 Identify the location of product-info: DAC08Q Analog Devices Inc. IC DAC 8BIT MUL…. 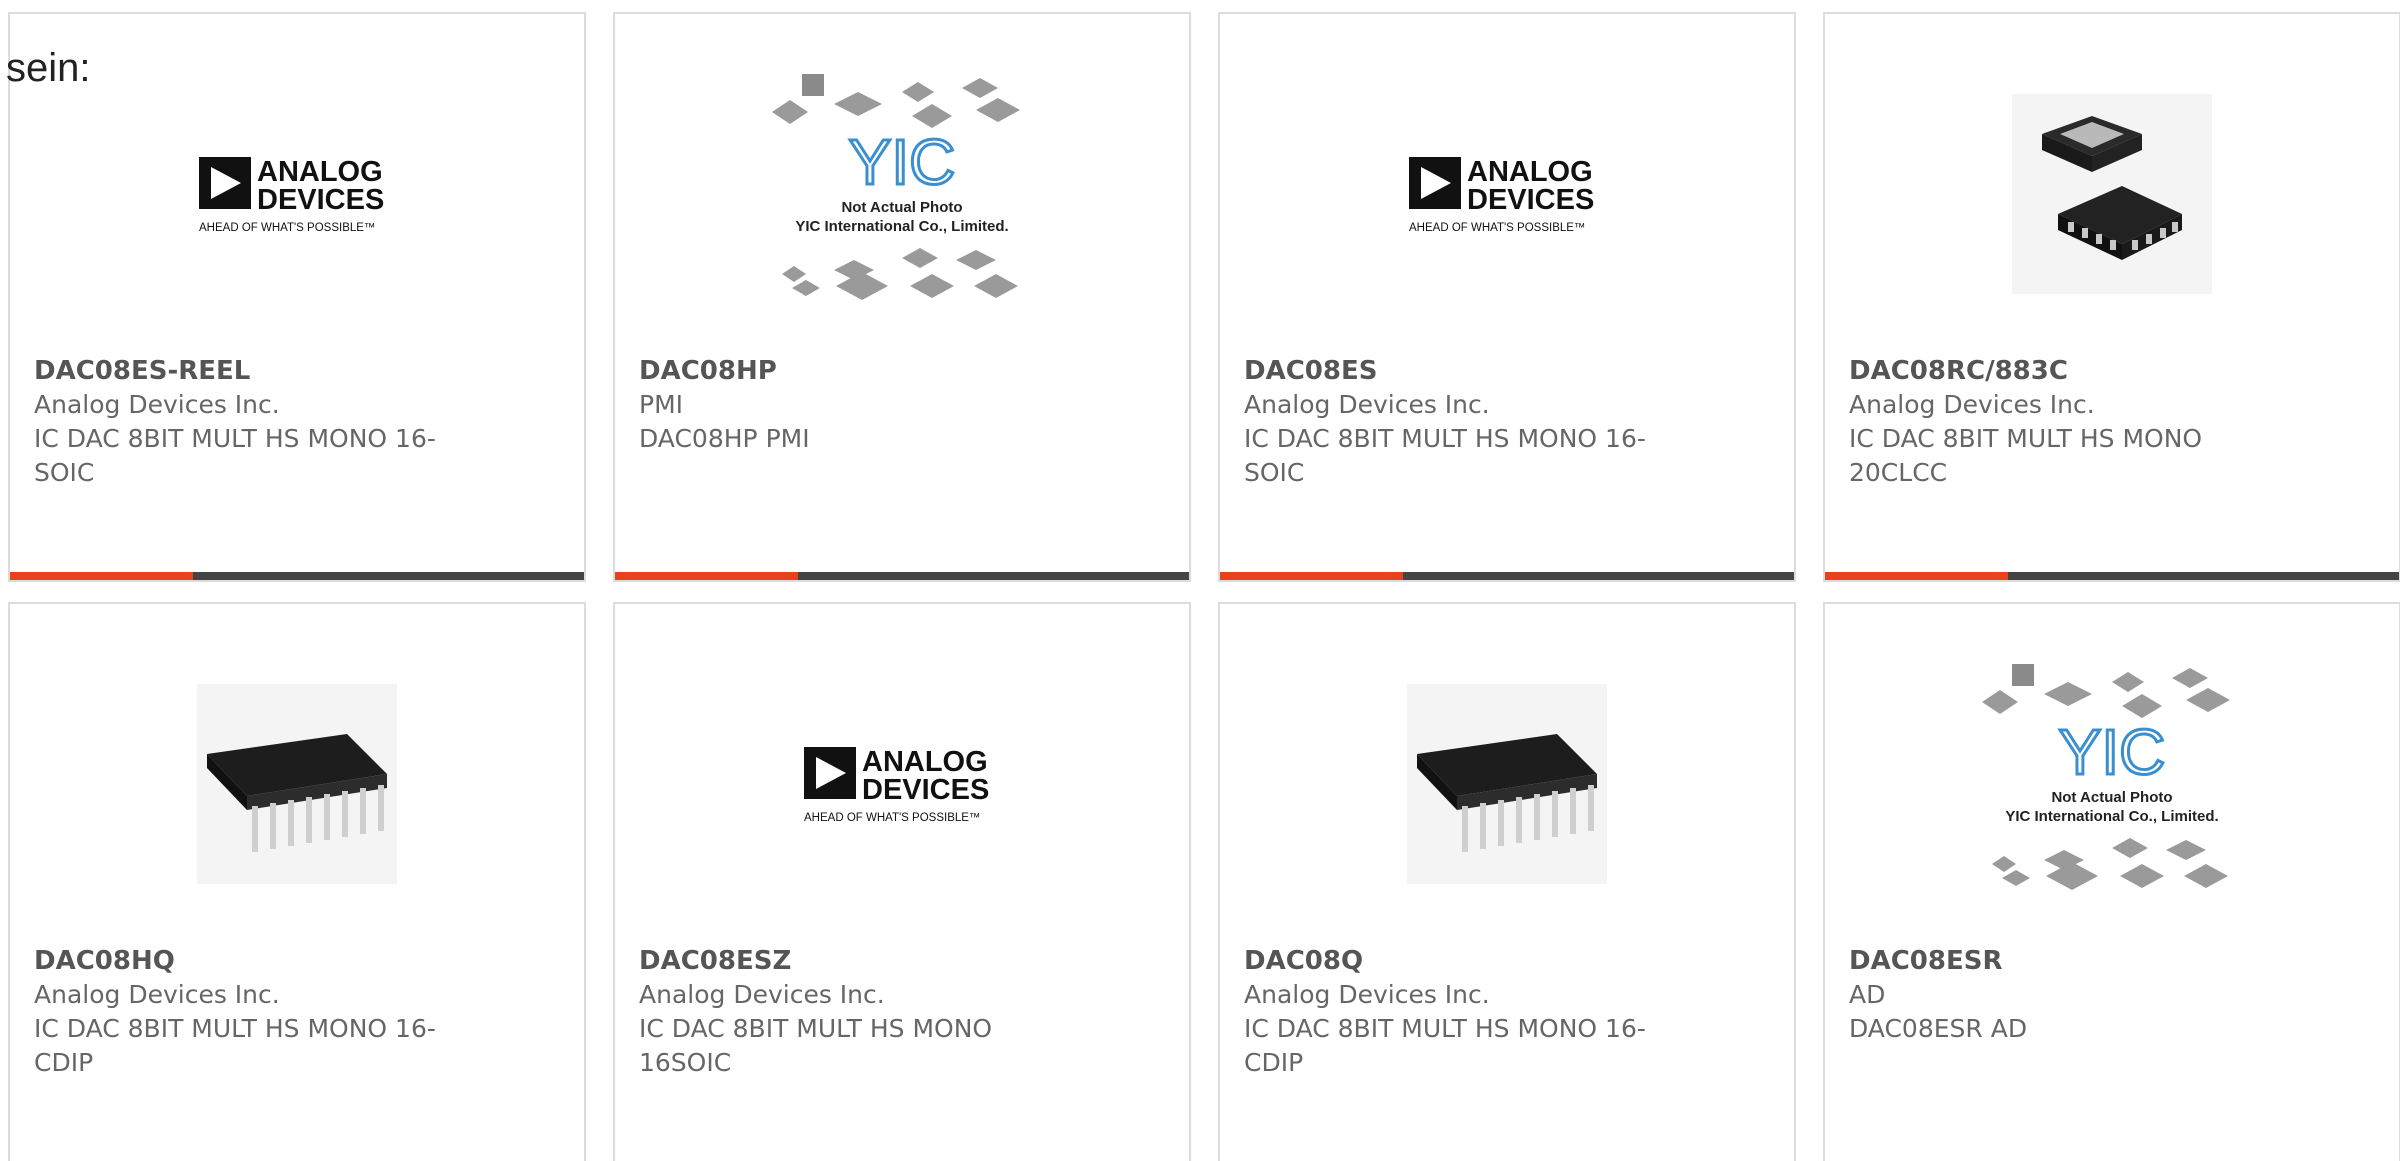
(1459, 1012).